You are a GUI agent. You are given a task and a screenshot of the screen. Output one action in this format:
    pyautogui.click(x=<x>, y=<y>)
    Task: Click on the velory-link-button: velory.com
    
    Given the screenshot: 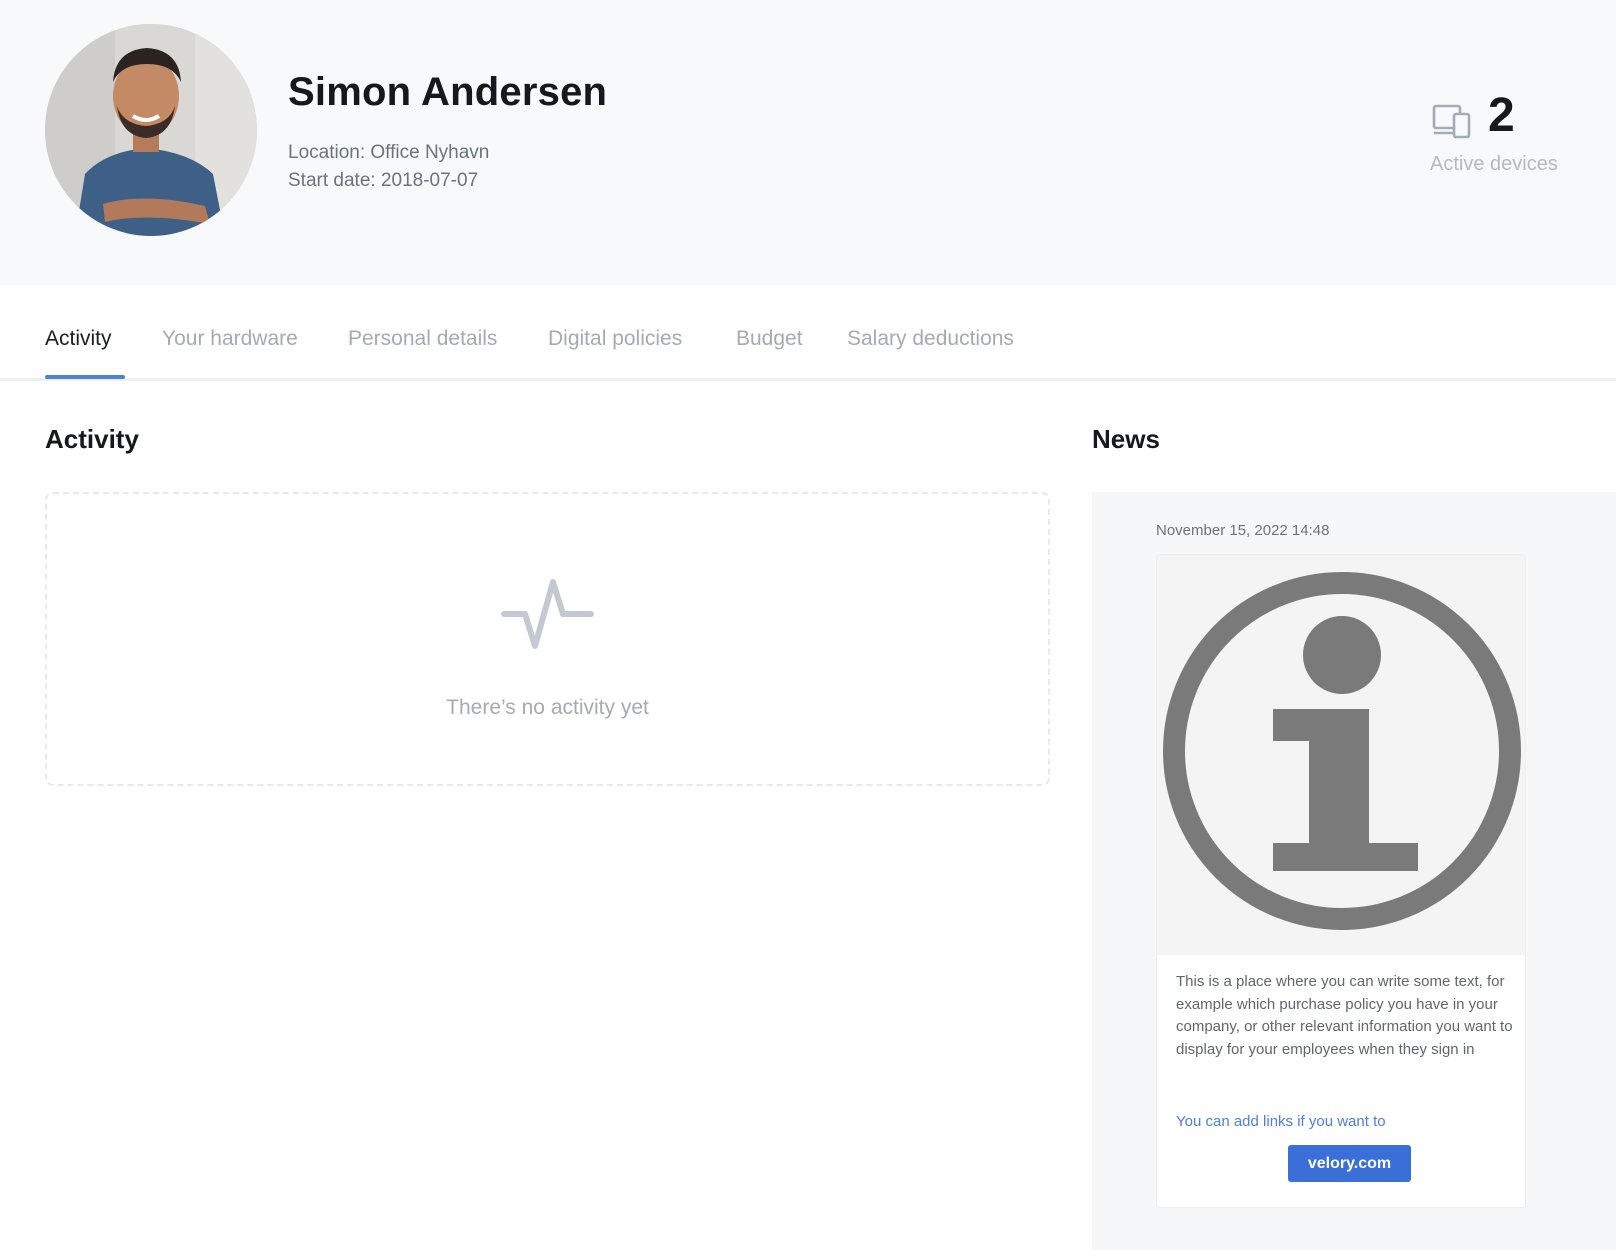 What is the action you would take?
    pyautogui.click(x=1349, y=1163)
    